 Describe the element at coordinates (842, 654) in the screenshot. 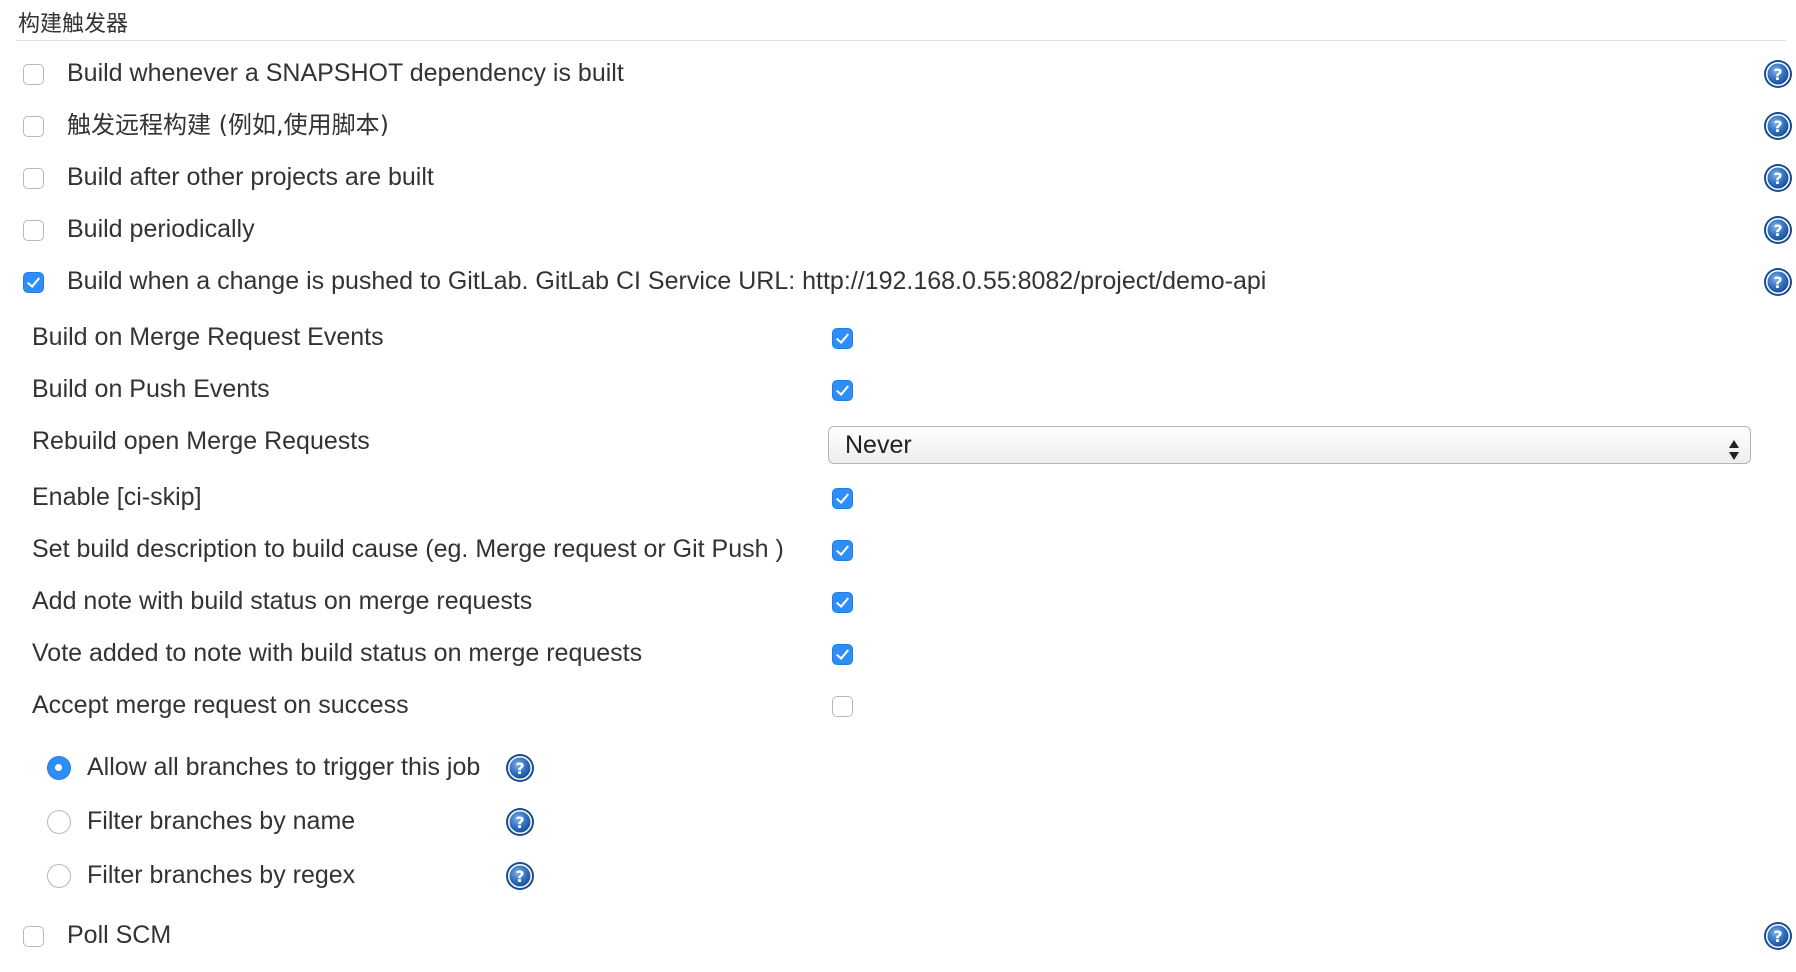

I see `vote-note-checkbox` at that location.